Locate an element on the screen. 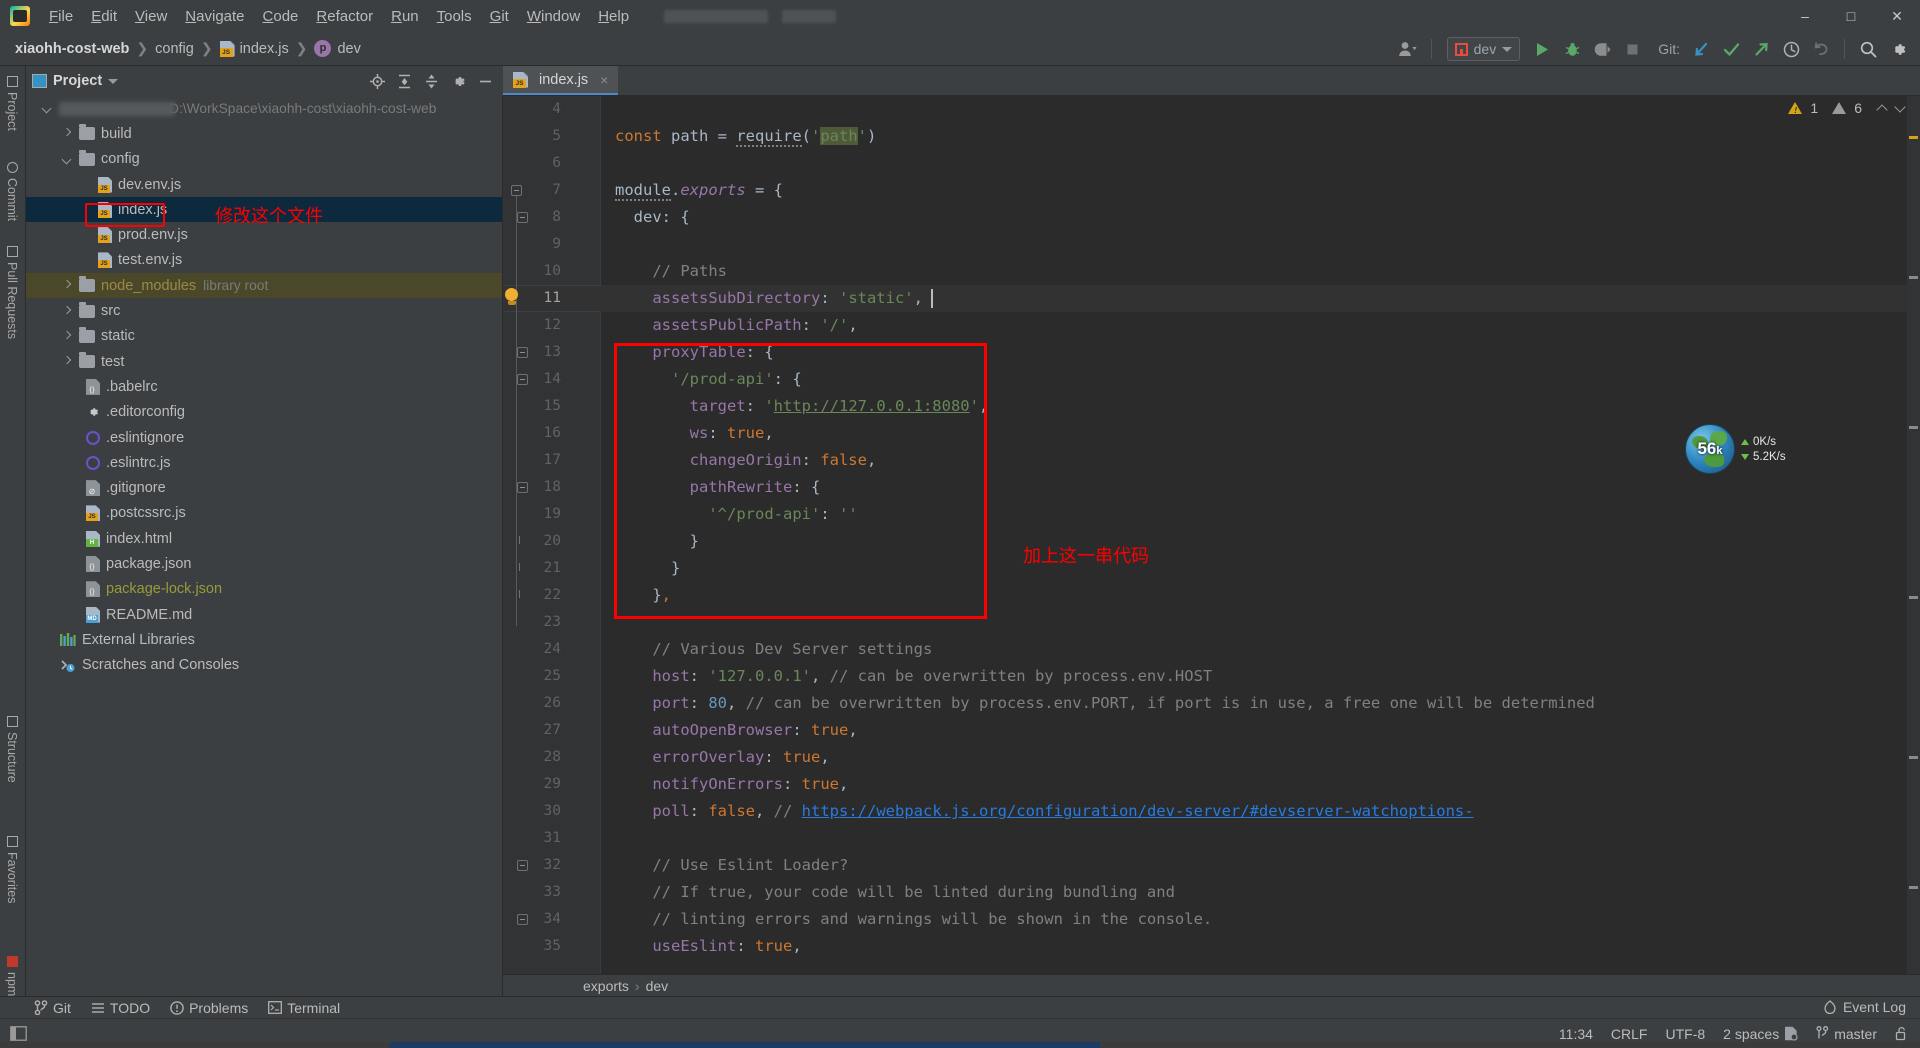 Image resolution: width=1920 pixels, height=1048 pixels. maximize-button: □ is located at coordinates (1851, 16).